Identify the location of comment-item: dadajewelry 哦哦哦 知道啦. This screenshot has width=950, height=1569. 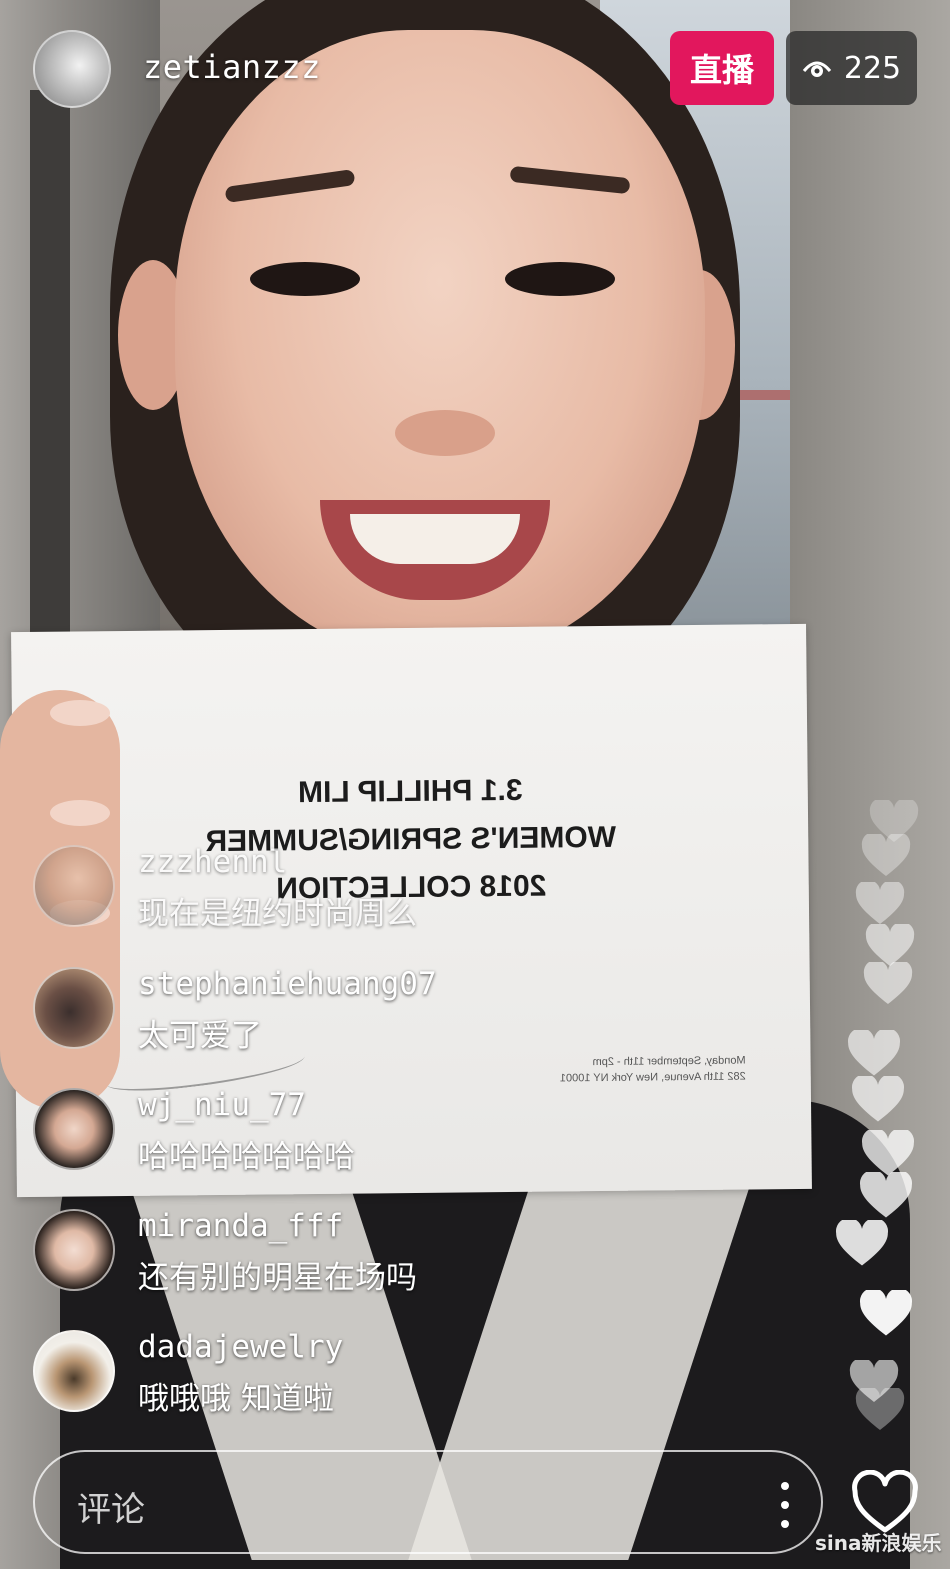
(400, 1380).